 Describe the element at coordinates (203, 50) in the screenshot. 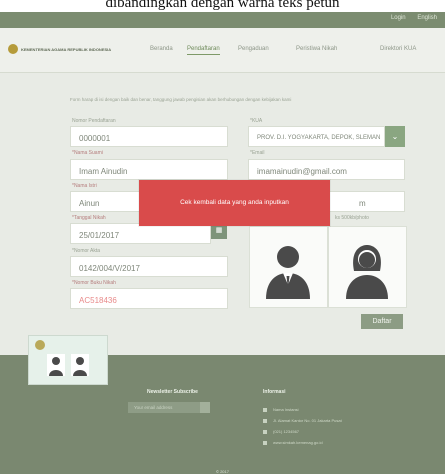

I see `nav-pendaftaran: Pendaftaran` at that location.